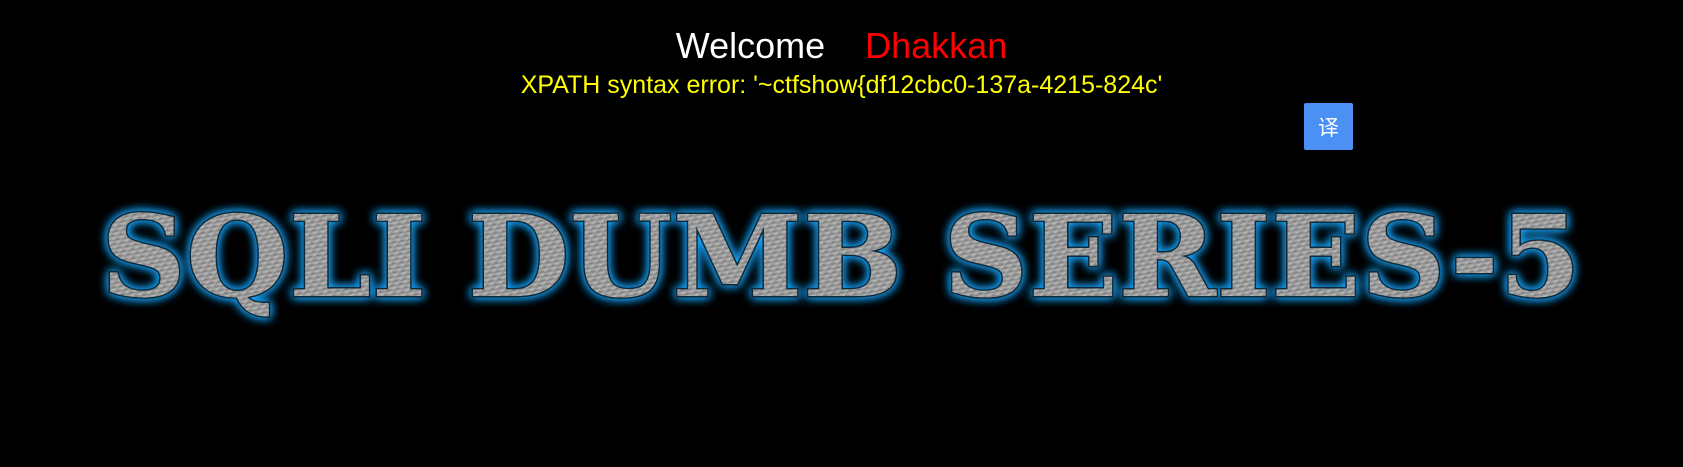 The height and width of the screenshot is (467, 1683). What do you see at coordinates (1328, 126) in the screenshot?
I see `translate-button: 译` at bounding box center [1328, 126].